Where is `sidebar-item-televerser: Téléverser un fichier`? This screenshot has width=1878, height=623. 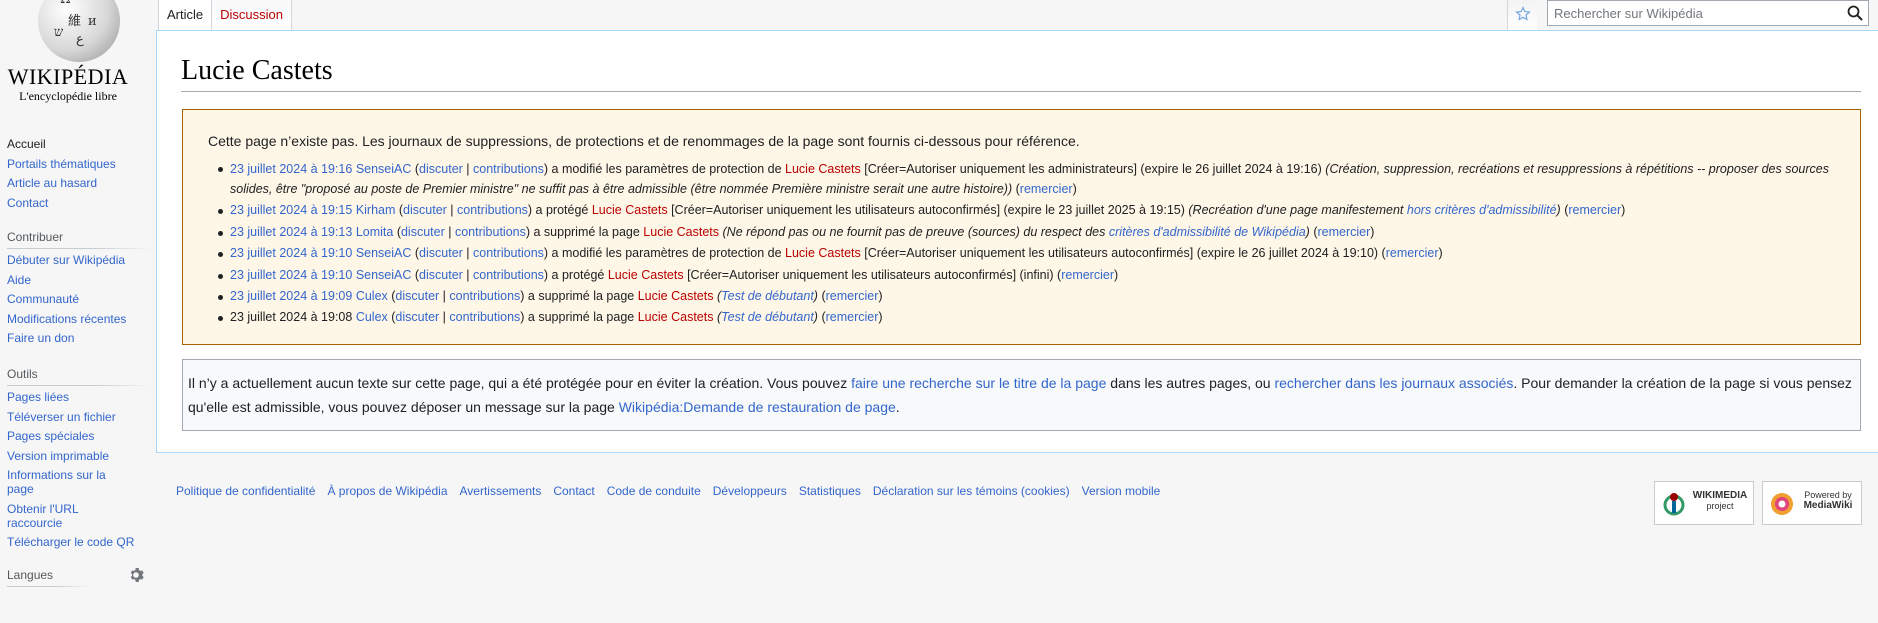
sidebar-item-televerser: Téléverser un fichier is located at coordinates (79, 417).